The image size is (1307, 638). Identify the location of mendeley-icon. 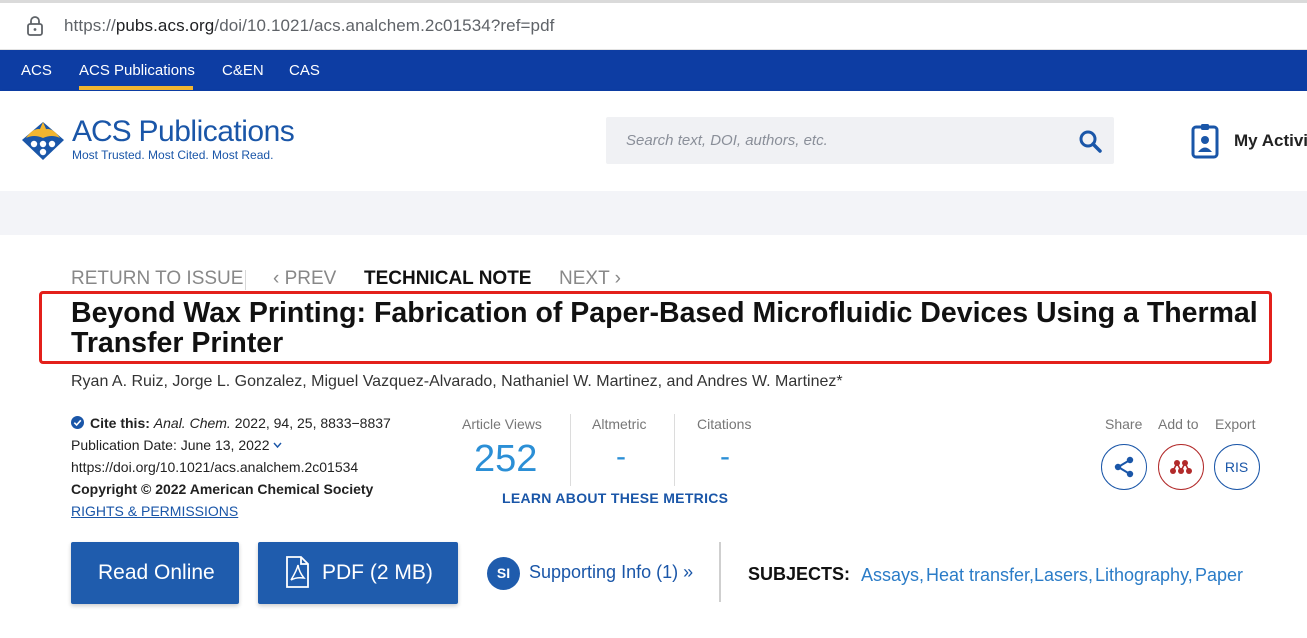
(1181, 467).